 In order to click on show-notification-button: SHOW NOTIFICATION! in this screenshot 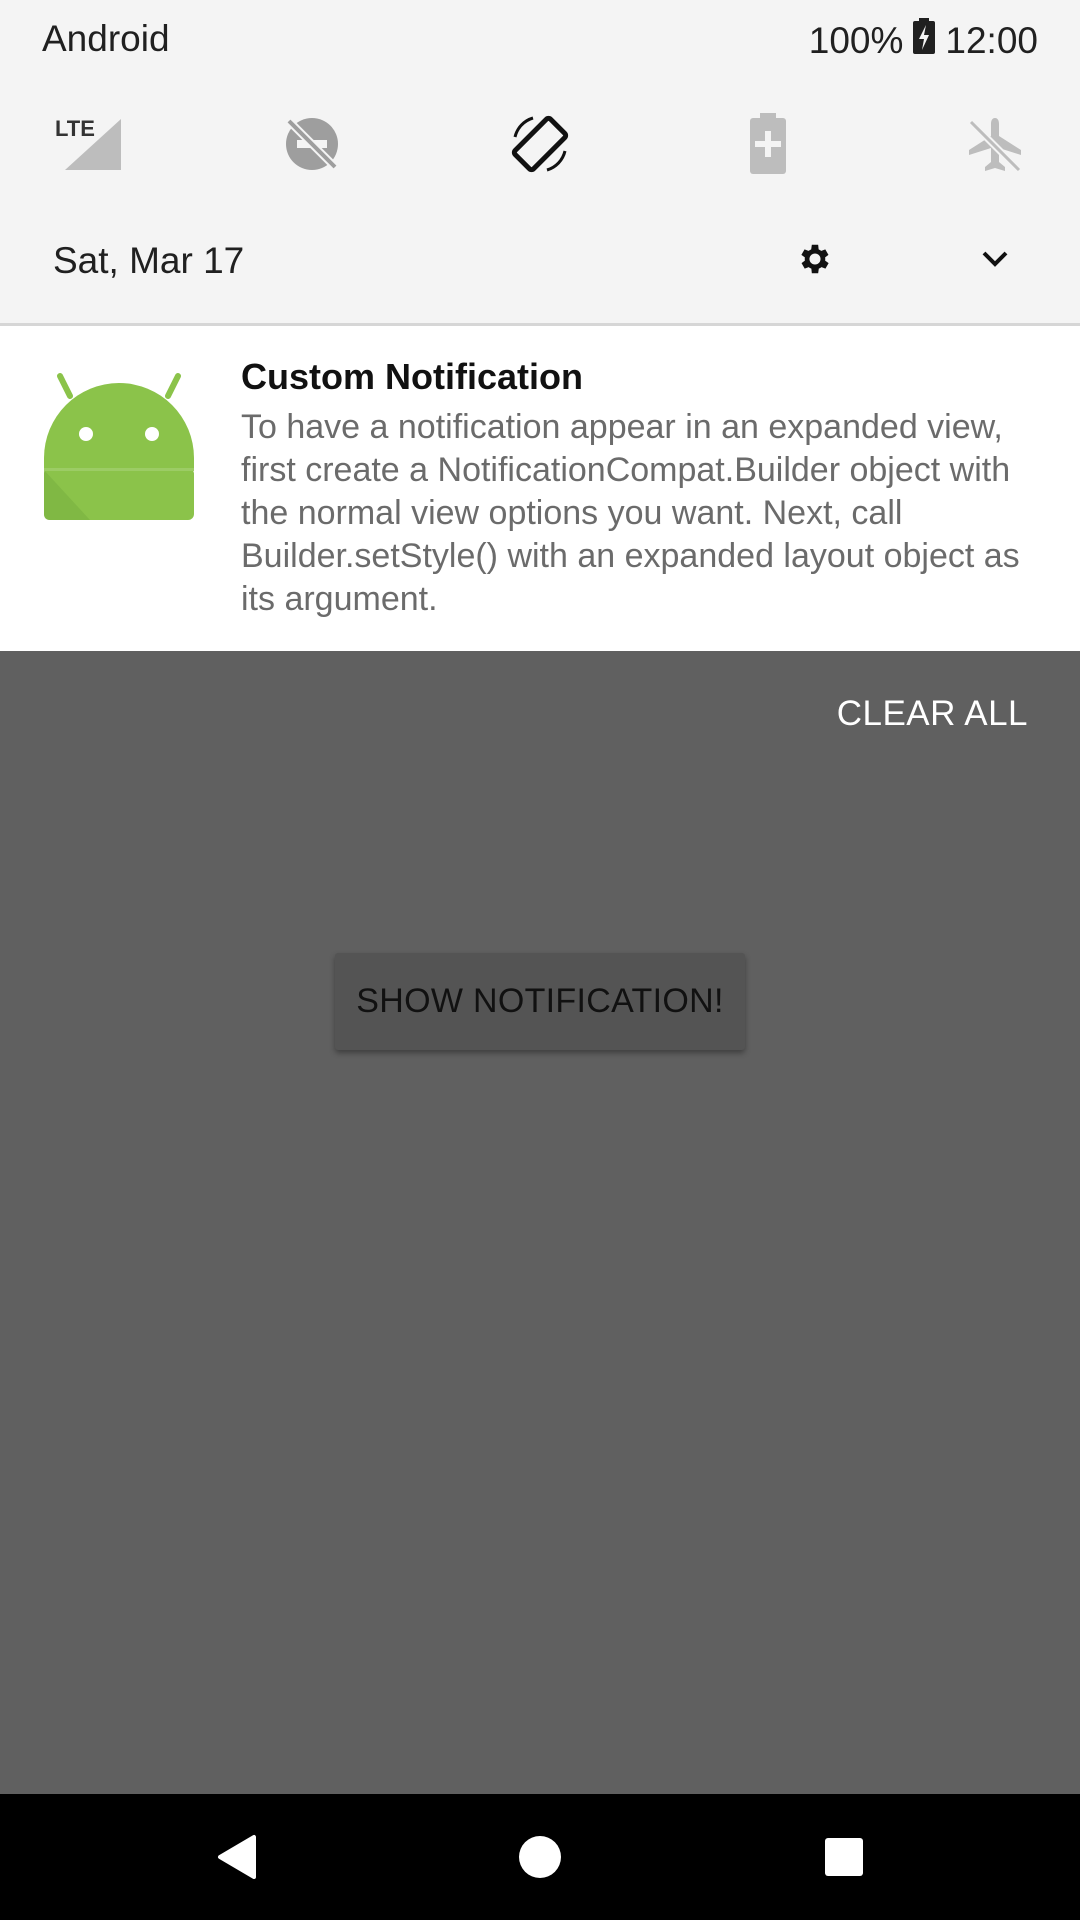, I will do `click(540, 1001)`.